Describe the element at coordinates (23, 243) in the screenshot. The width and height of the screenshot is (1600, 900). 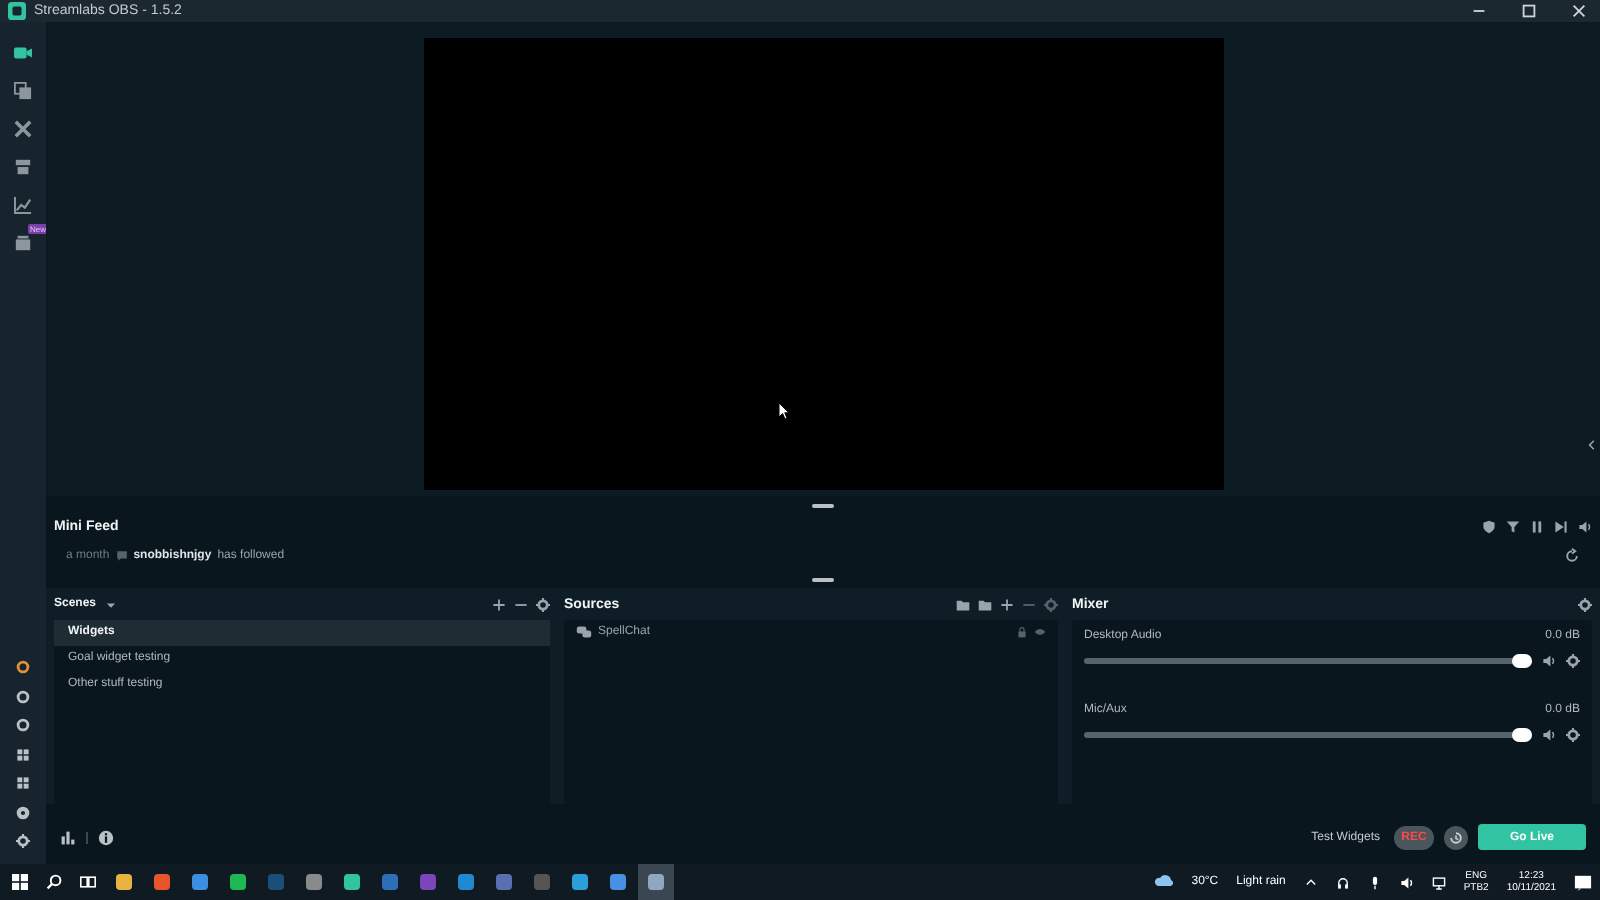
I see `box-icon` at that location.